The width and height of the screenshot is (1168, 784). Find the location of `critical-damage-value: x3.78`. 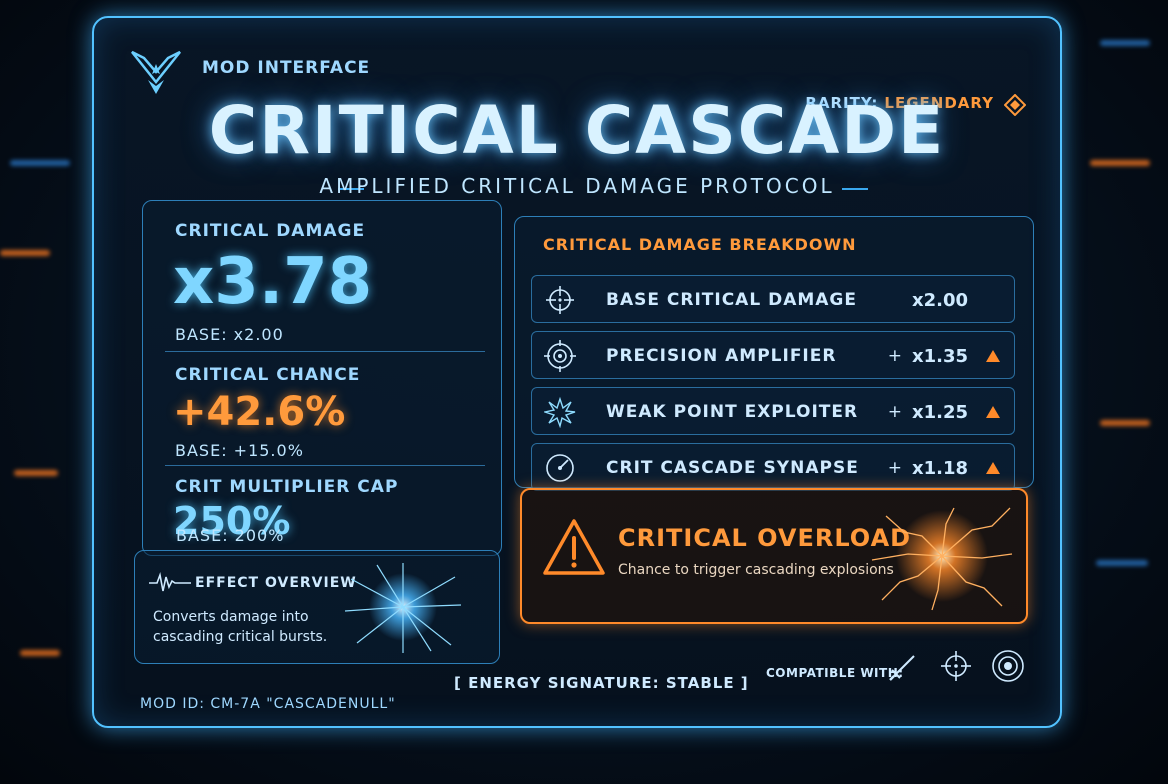

critical-damage-value: x3.78 is located at coordinates (273, 282).